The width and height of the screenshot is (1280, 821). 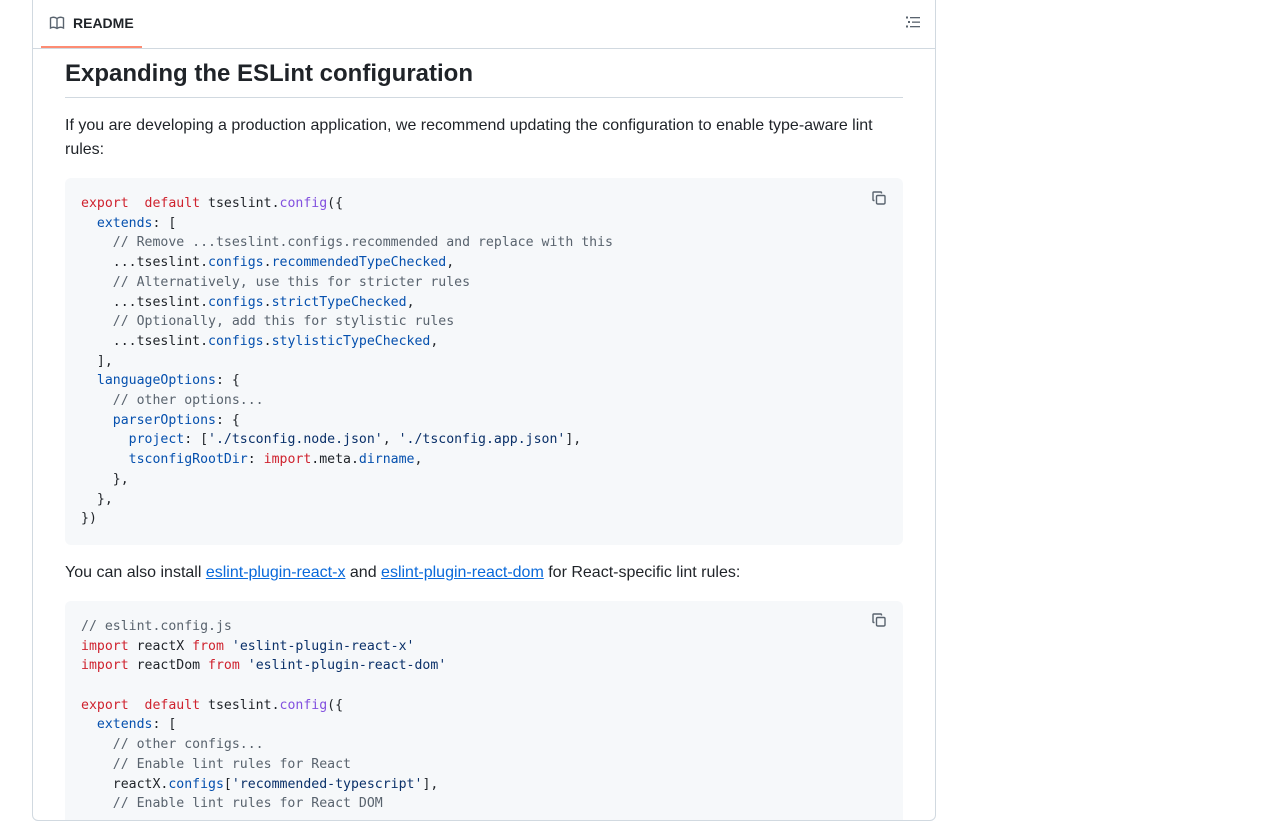 What do you see at coordinates (135, 572) in the screenshot?
I see `install-prefix: You can also install` at bounding box center [135, 572].